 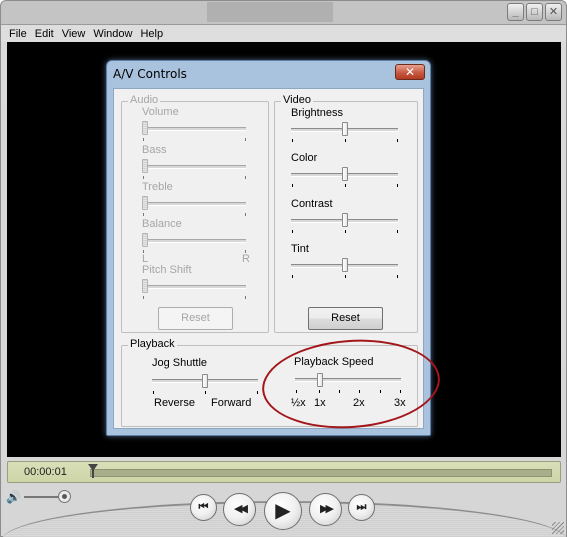 I want to click on slider-label: Contrast, so click(x=312, y=204).